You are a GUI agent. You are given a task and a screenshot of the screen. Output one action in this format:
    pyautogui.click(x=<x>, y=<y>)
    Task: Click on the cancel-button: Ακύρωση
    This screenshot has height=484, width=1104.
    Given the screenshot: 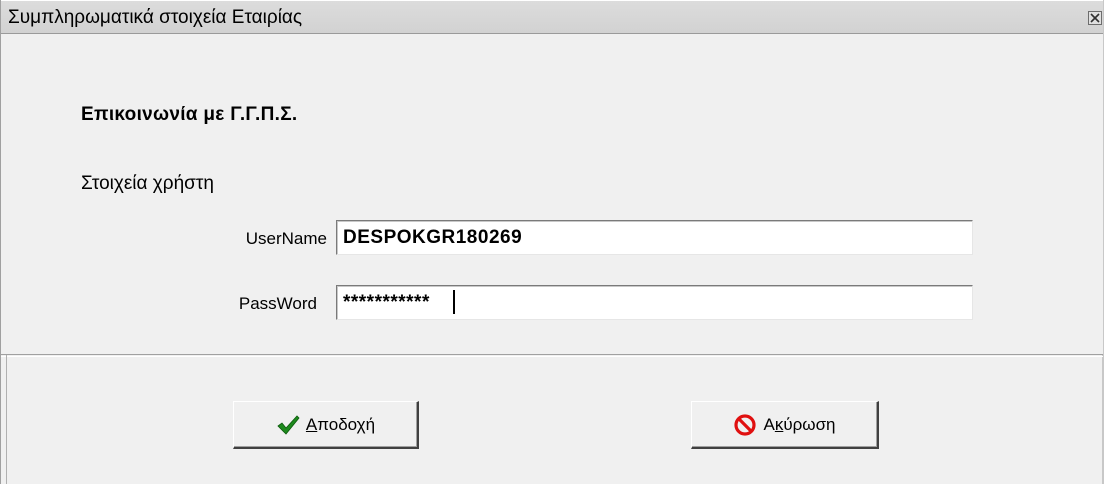 What is the action you would take?
    pyautogui.click(x=785, y=425)
    